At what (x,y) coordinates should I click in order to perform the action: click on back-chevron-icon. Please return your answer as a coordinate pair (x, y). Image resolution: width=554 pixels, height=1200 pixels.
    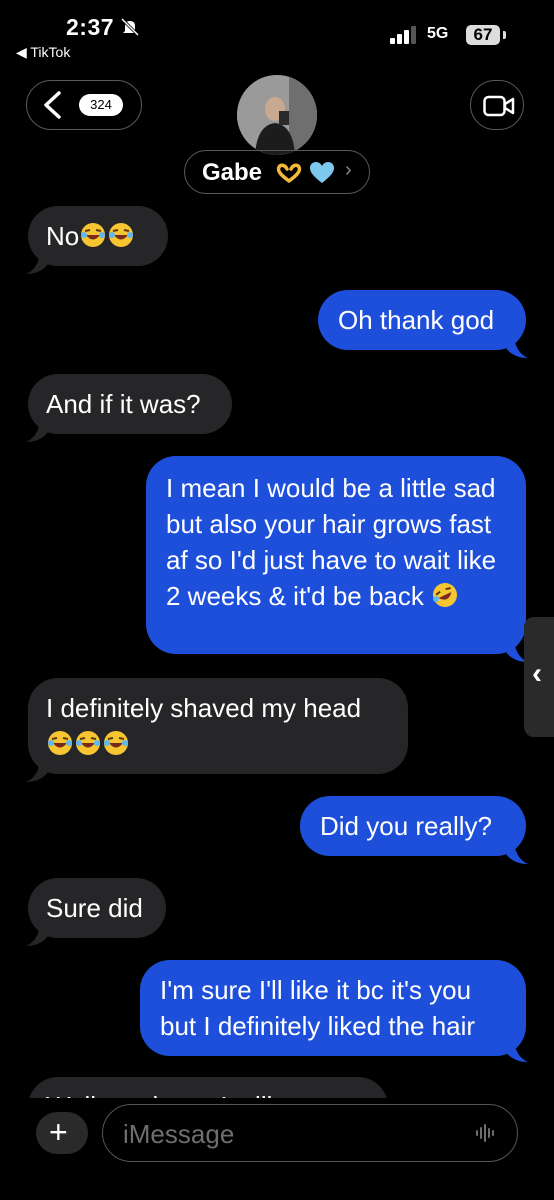
    Looking at the image, I should click on (52, 105).